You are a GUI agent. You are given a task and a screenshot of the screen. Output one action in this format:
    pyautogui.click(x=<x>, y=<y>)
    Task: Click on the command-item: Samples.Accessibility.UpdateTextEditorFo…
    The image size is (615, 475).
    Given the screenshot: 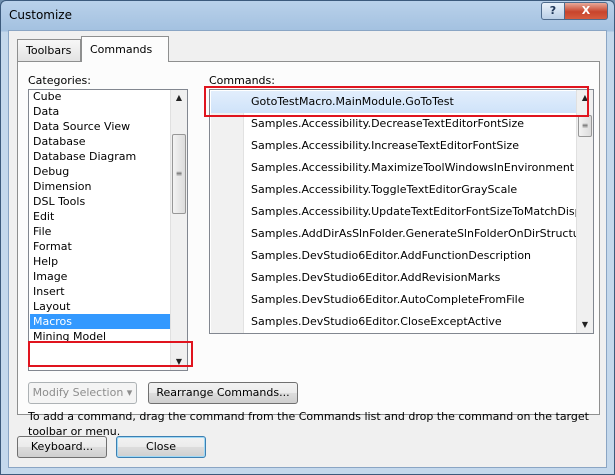 What is the action you would take?
    pyautogui.click(x=397, y=212)
    